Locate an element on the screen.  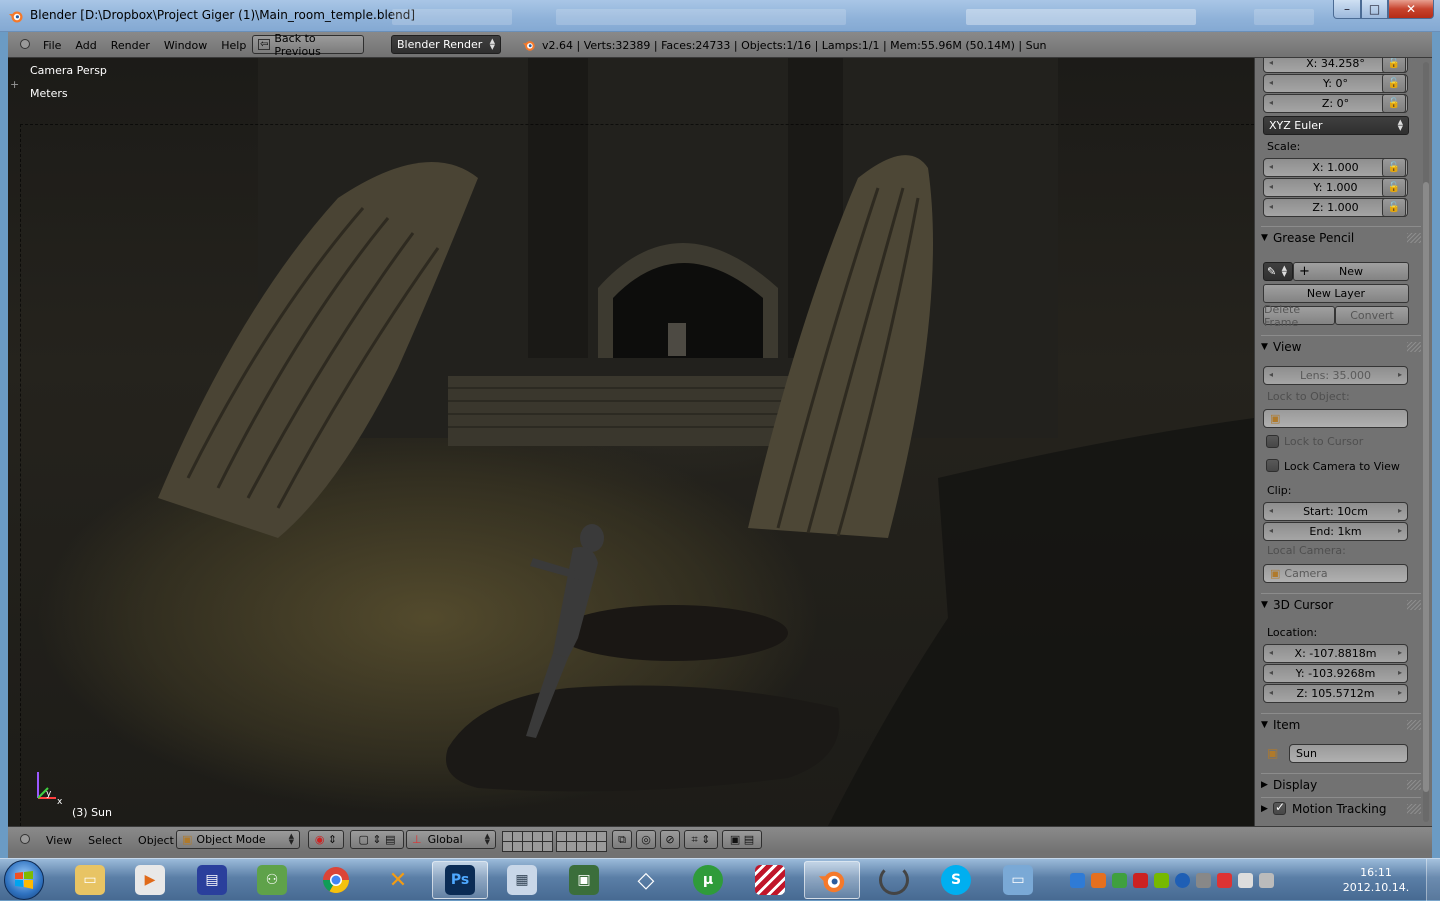
new-layer-button: New Layer is located at coordinates (1336, 293).